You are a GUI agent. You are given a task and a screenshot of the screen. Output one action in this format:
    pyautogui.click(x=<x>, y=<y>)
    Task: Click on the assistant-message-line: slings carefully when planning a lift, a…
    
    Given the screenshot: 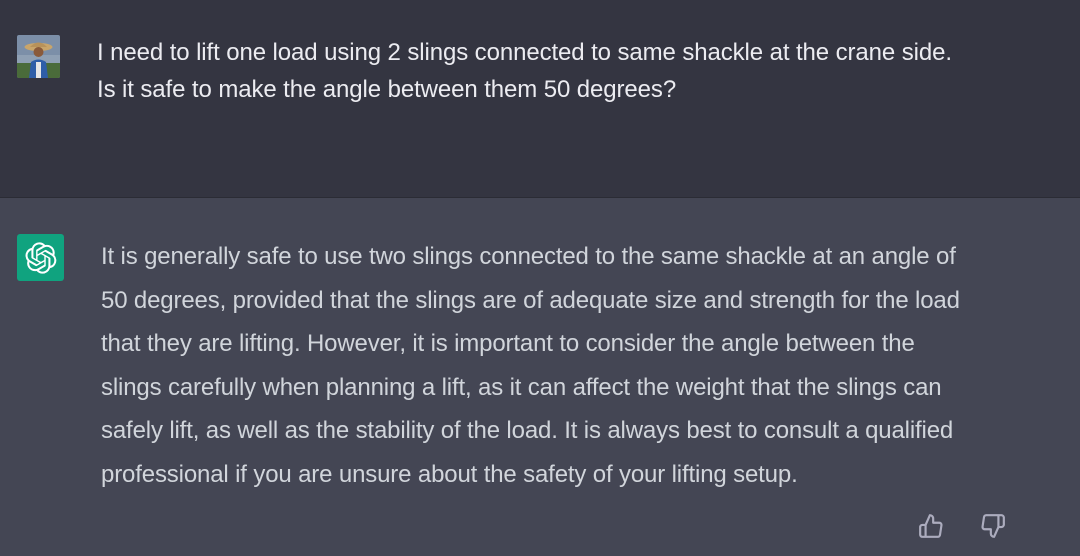 What is the action you would take?
    pyautogui.click(x=521, y=387)
    